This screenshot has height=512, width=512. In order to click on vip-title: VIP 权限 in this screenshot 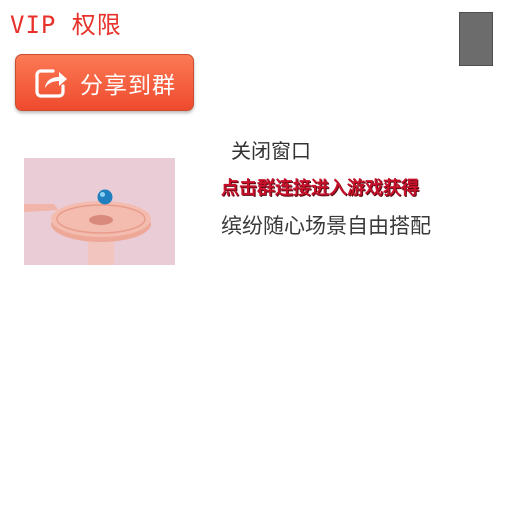, I will do `click(66, 25)`.